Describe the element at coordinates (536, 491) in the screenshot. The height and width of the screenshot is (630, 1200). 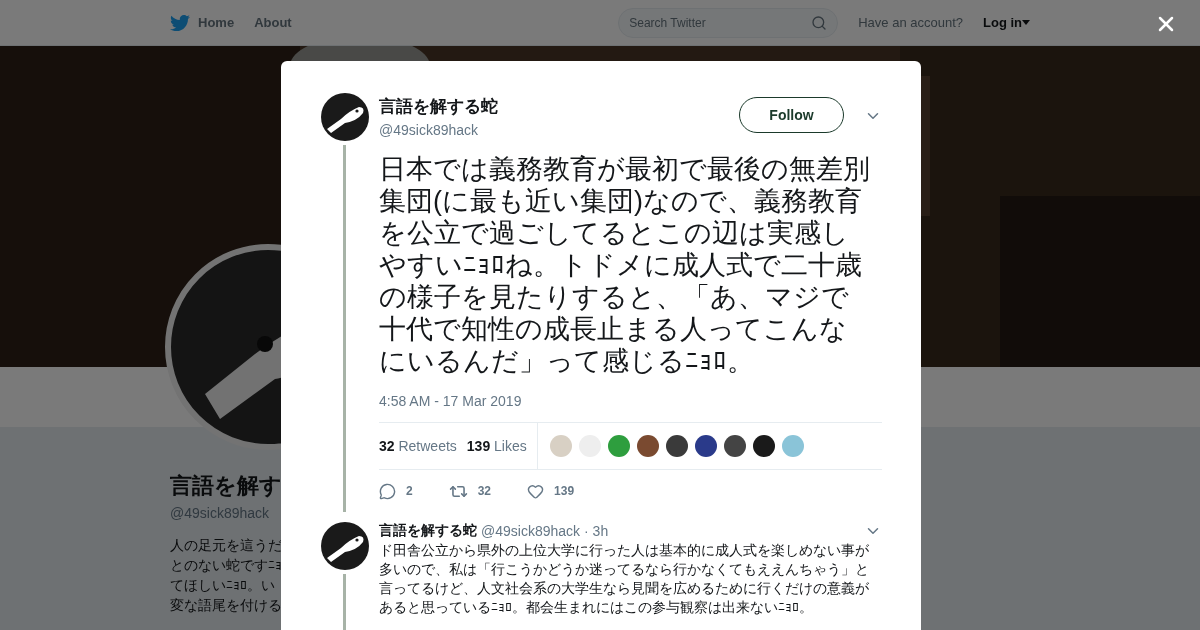
I see `heart-icon` at that location.